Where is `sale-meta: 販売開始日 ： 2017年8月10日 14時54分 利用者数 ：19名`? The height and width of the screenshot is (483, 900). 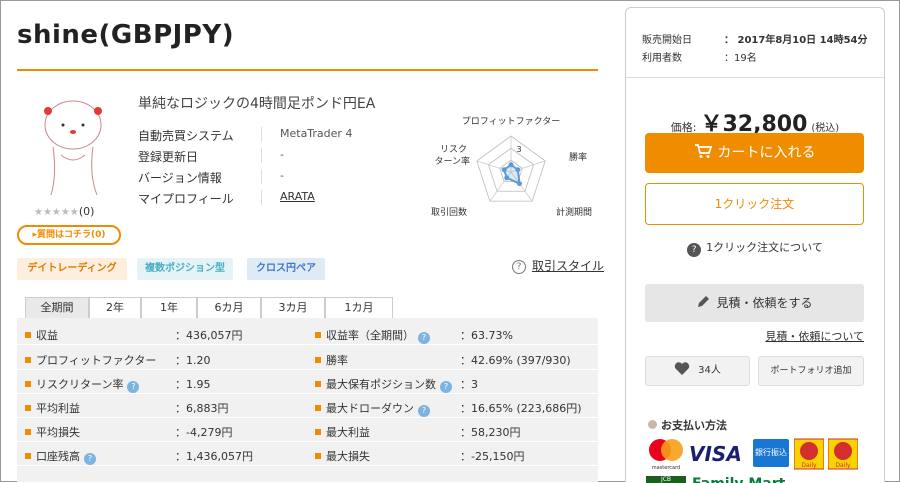 sale-meta: 販売開始日 ： 2017年8月10日 14時54分 利用者数 ：19名 is located at coordinates (755, 49).